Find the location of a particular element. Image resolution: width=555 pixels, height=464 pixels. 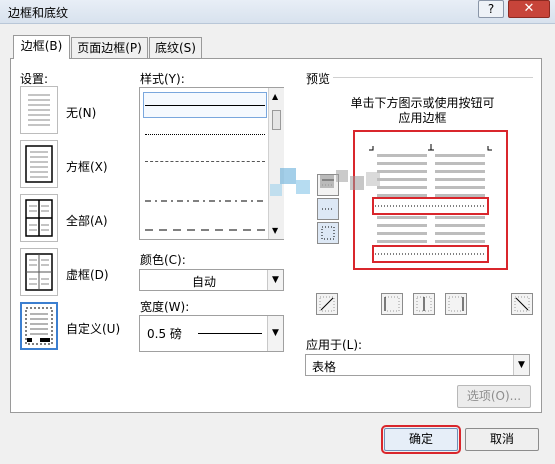

scroll-up-icon: ▲ is located at coordinates (275, 96).